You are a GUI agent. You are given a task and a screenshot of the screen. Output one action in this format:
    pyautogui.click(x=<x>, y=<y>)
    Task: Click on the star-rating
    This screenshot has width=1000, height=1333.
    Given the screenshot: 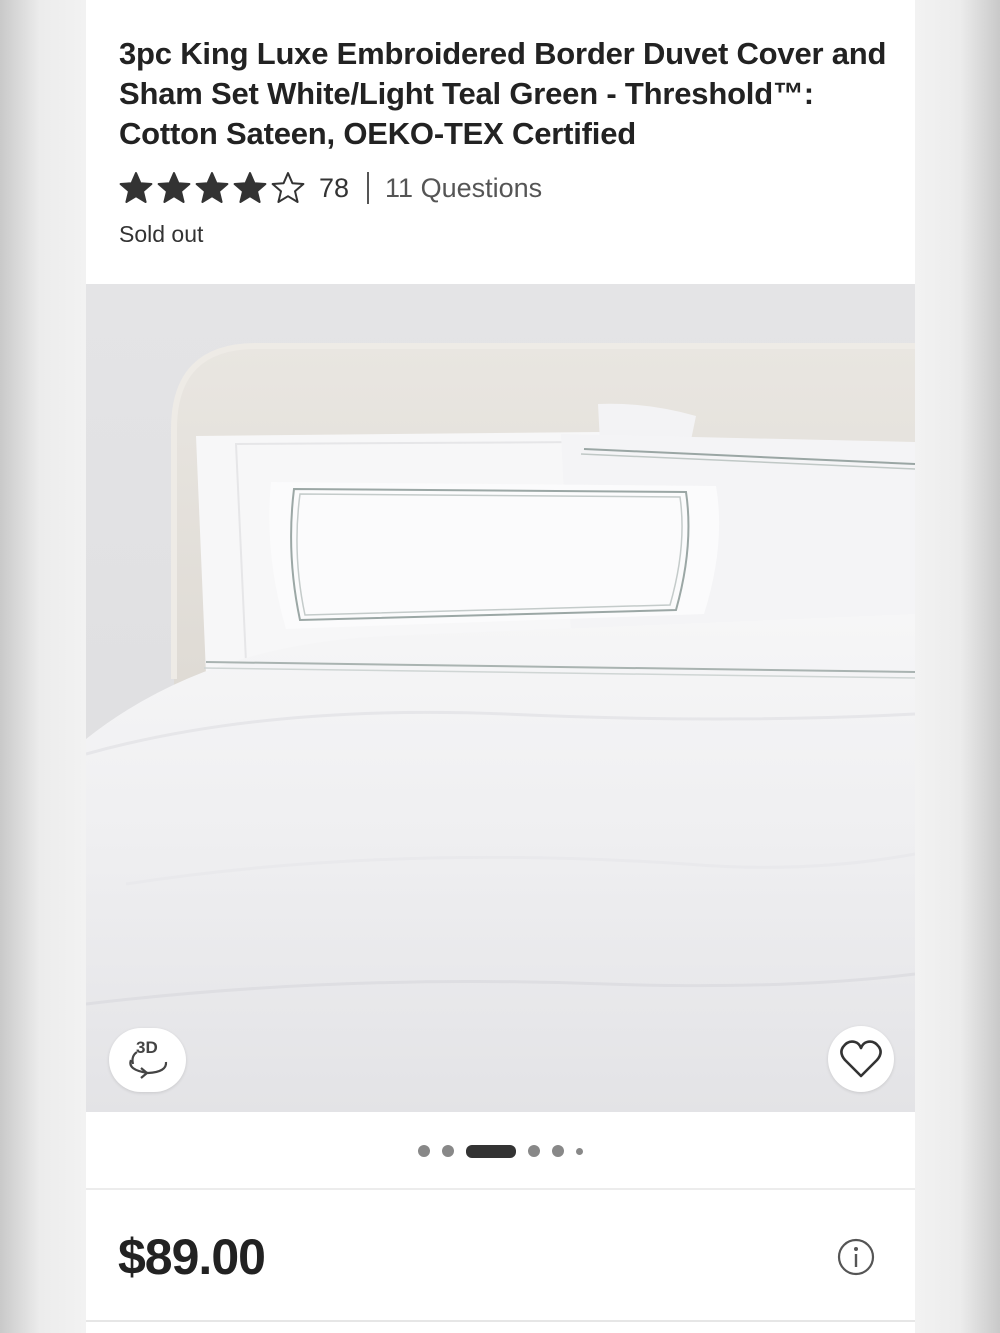 What is the action you would take?
    pyautogui.click(x=212, y=188)
    